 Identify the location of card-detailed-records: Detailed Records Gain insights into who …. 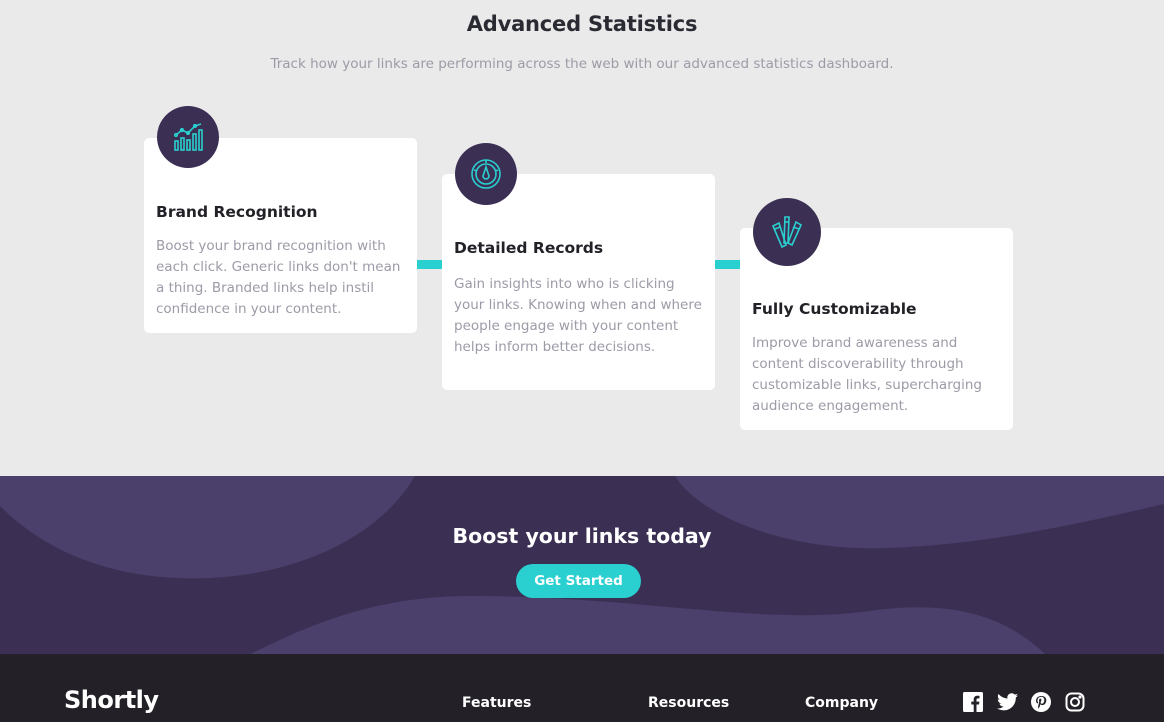
(578, 282).